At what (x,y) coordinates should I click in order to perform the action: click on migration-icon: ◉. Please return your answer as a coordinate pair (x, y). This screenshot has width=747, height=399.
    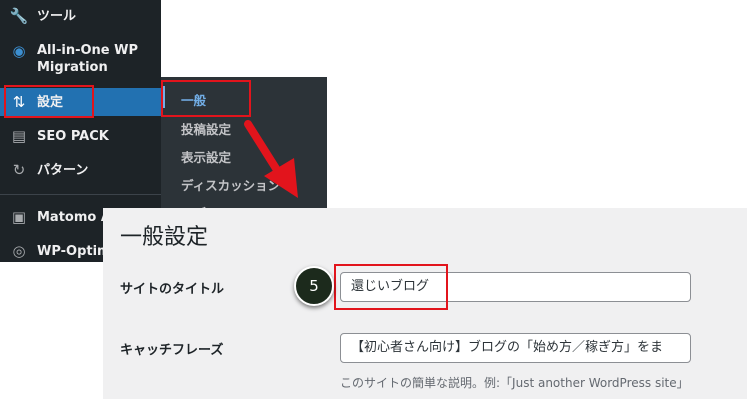
    Looking at the image, I should click on (19, 50).